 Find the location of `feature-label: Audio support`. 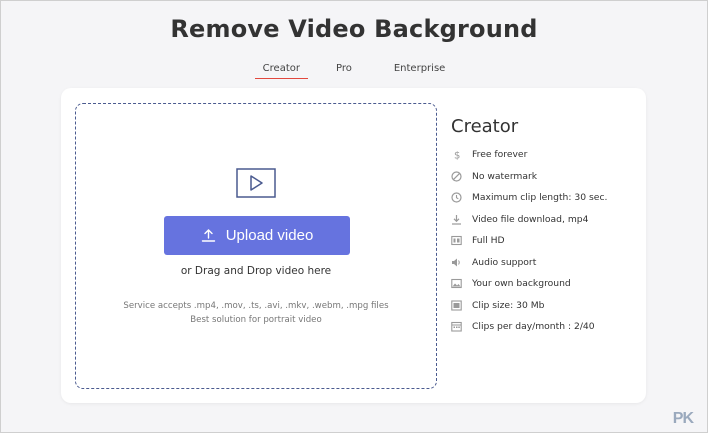

feature-label: Audio support is located at coordinates (504, 262).